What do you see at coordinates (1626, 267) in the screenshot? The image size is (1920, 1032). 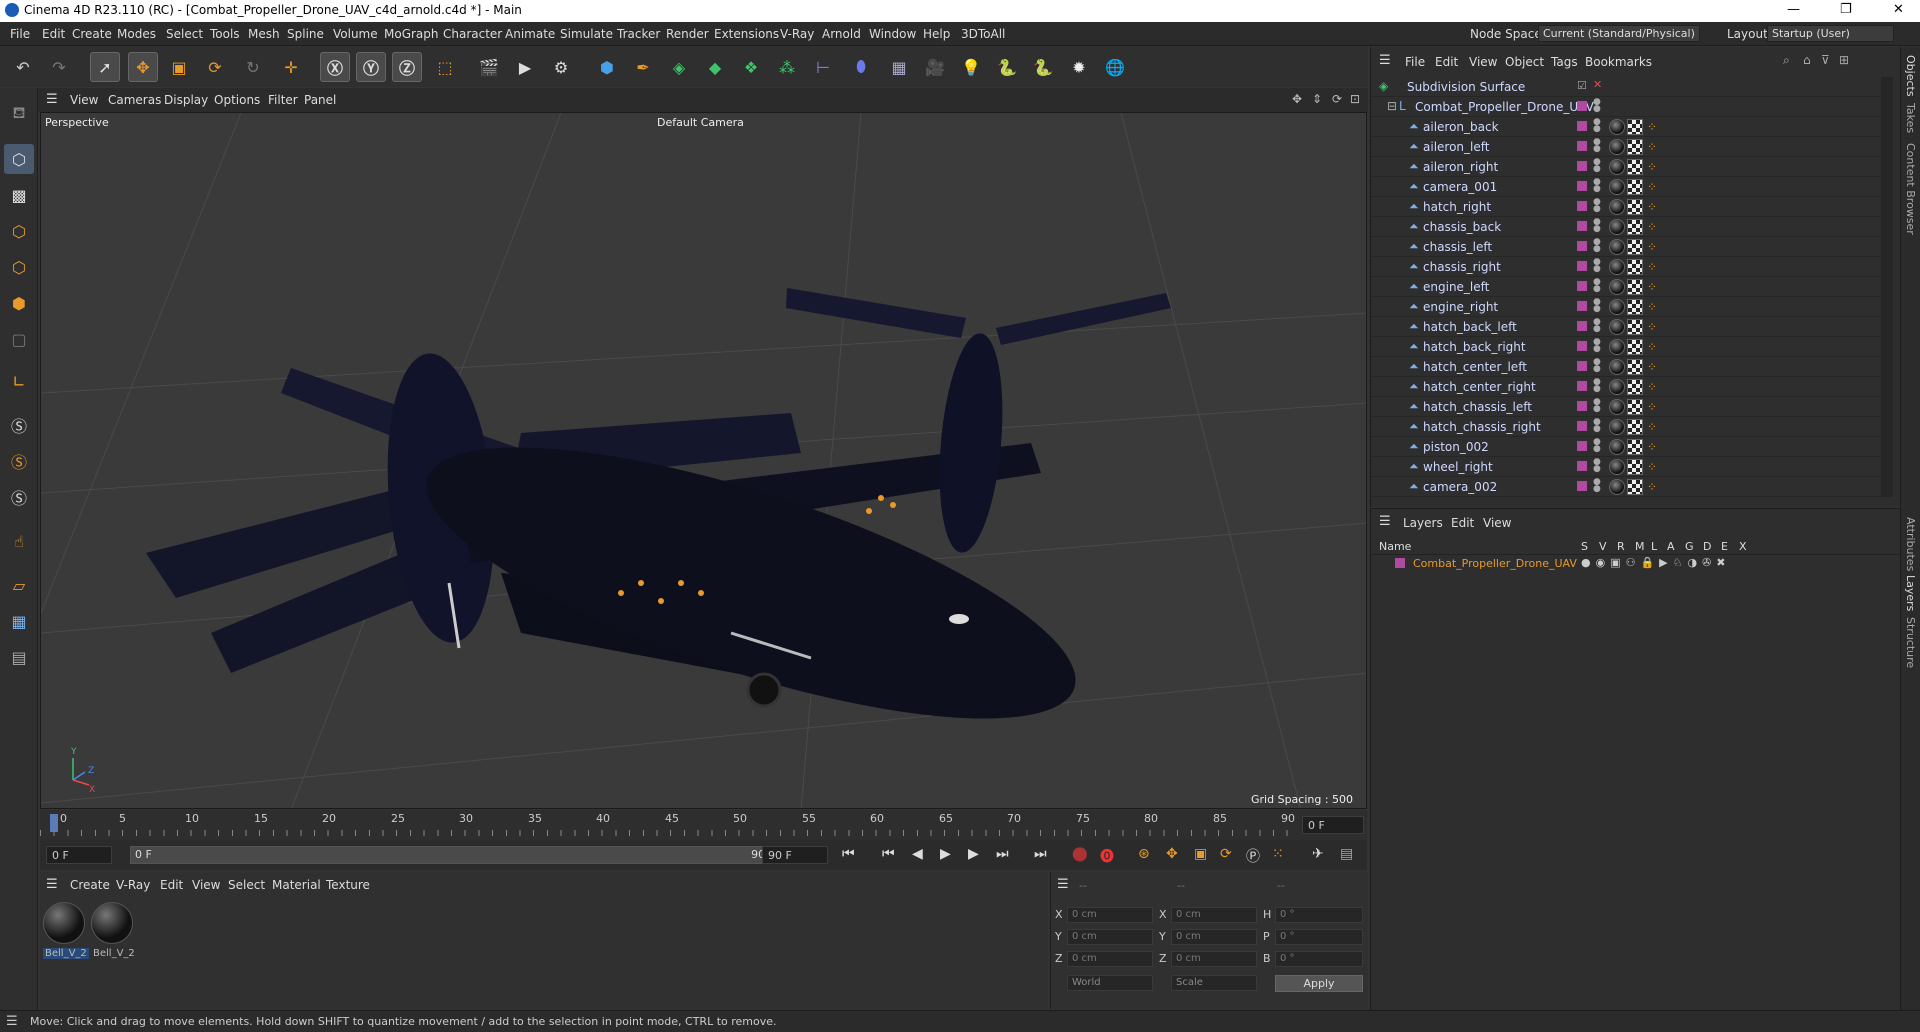 I see `object-row: ⏶ chassis_right ● ● ⁘` at bounding box center [1626, 267].